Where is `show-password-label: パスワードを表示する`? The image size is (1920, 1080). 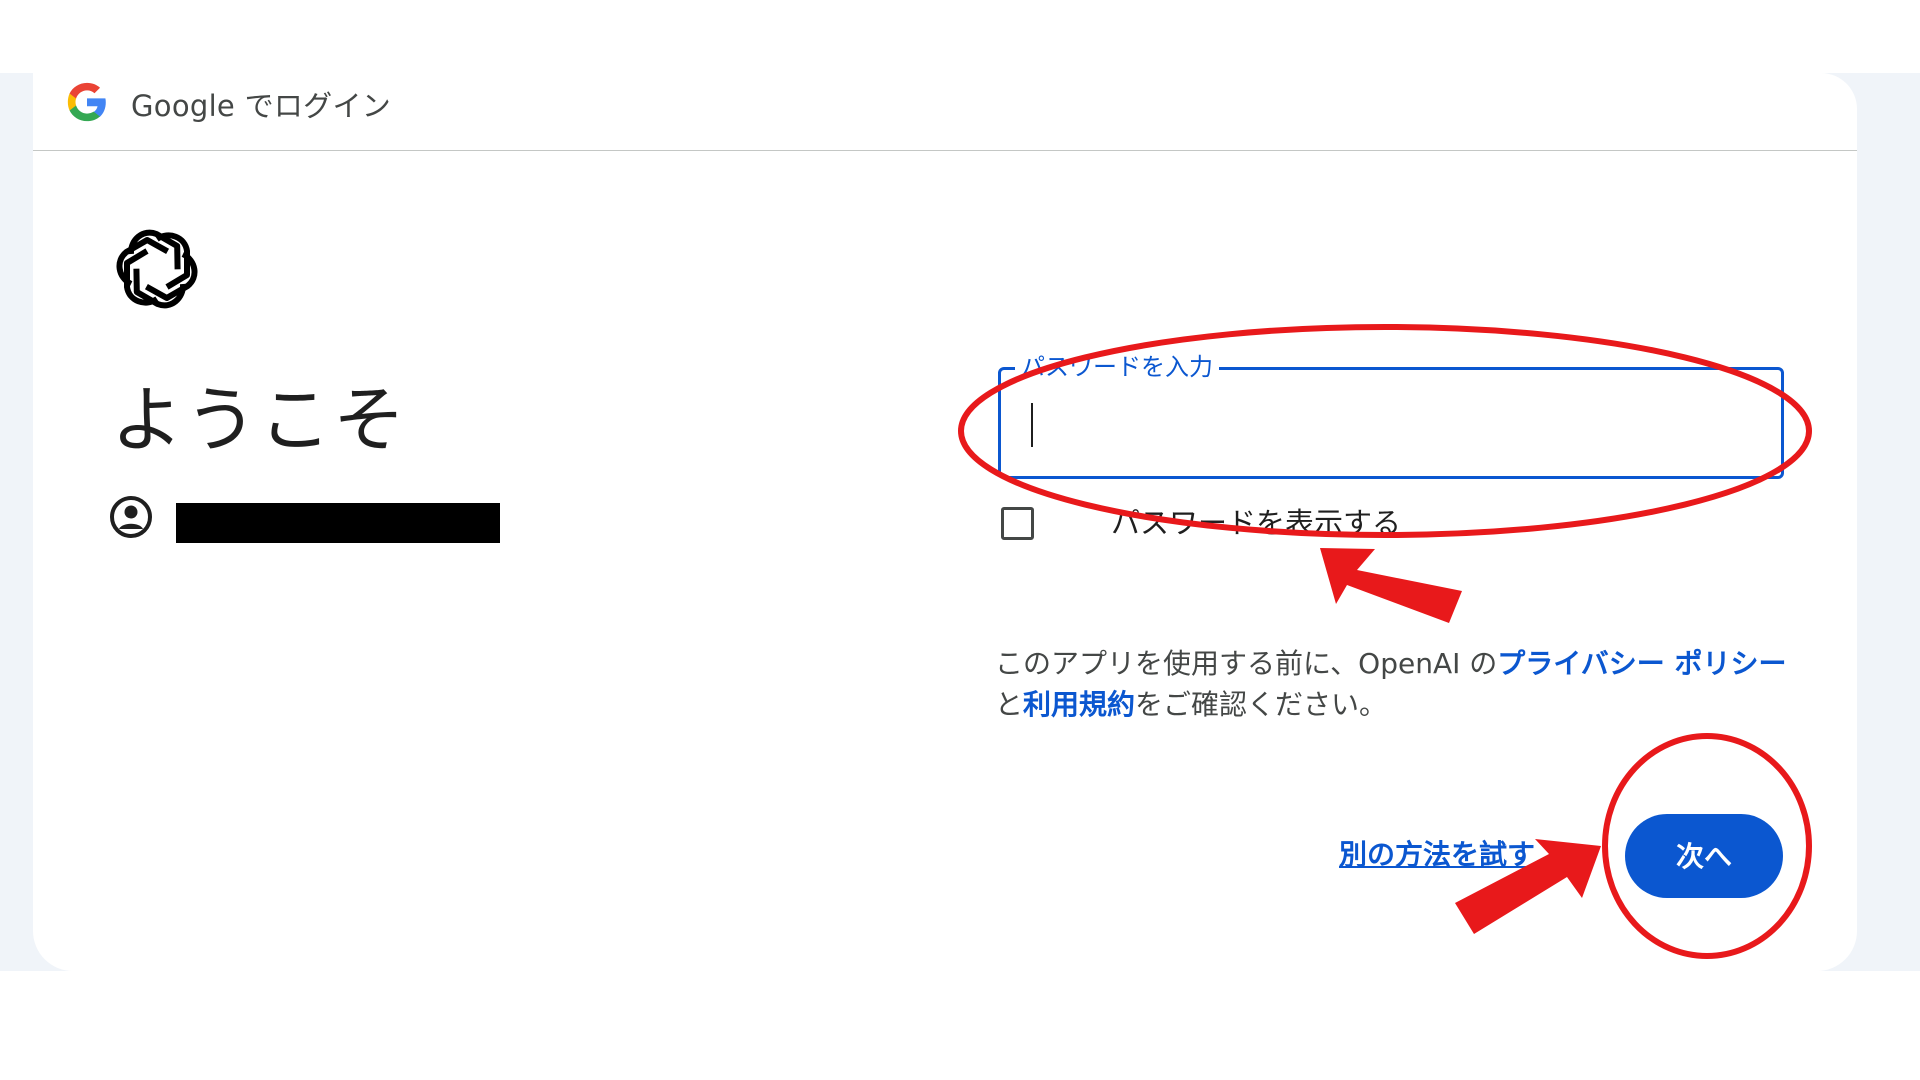 show-password-label: パスワードを表示する is located at coordinates (1256, 523).